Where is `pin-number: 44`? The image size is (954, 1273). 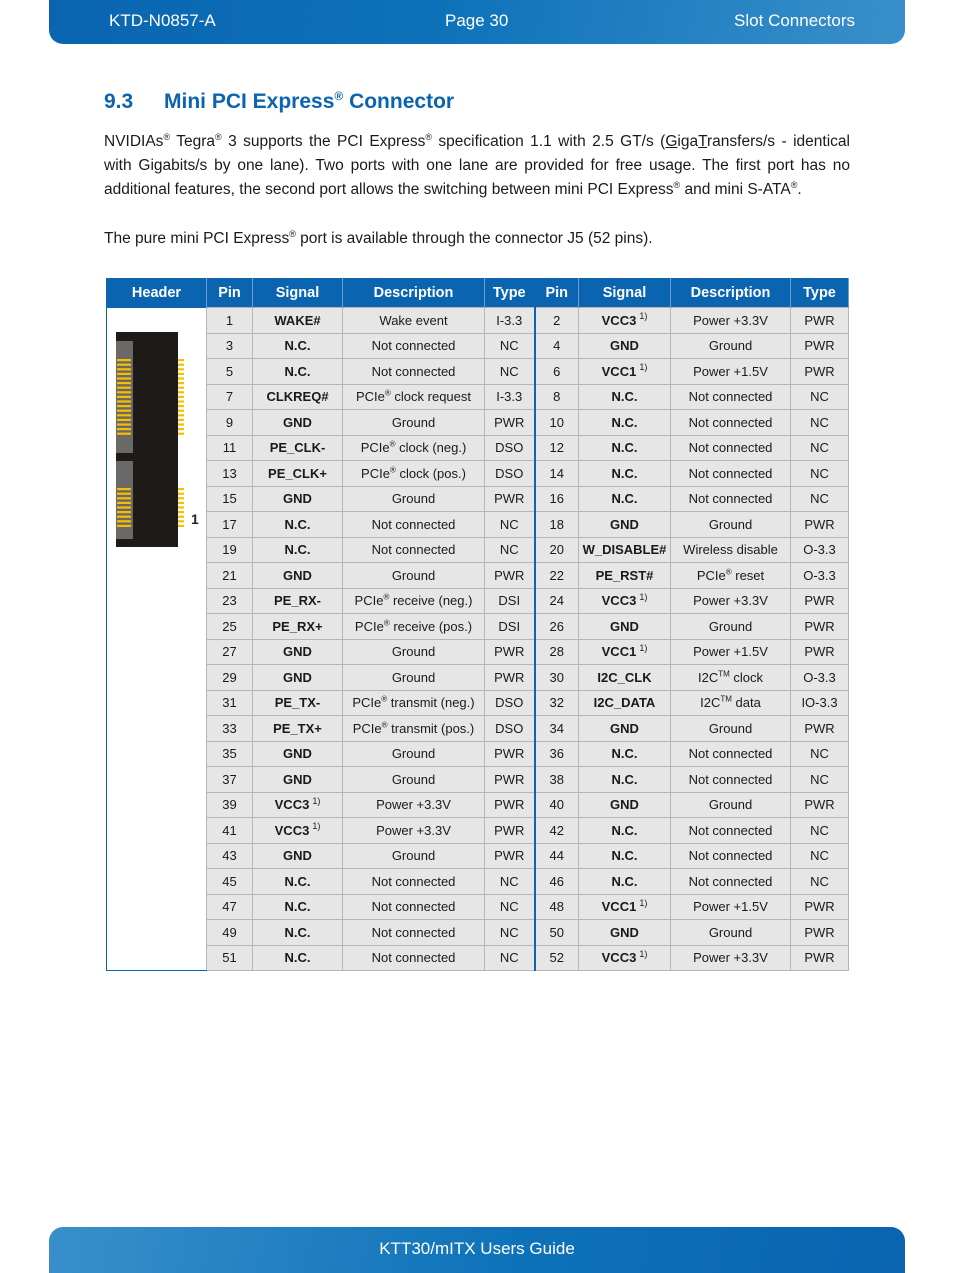 pin-number: 44 is located at coordinates (556, 855).